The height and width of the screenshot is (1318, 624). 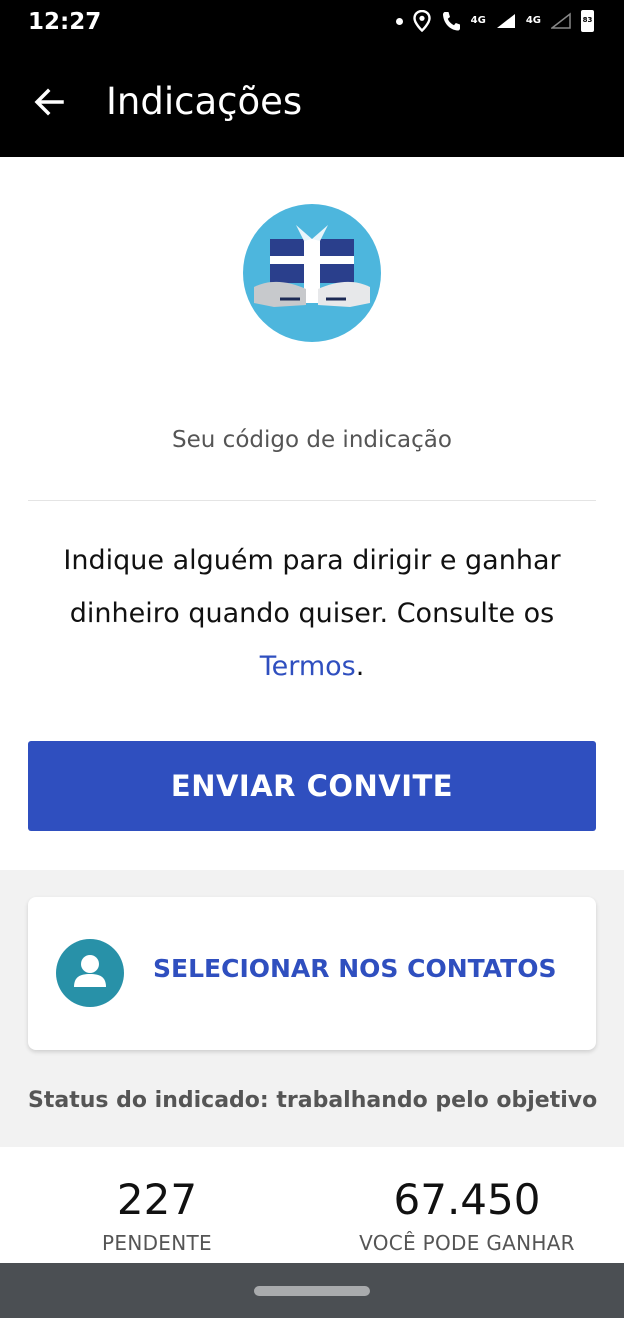 I want to click on stat-pending-value: 227, so click(x=157, y=1199).